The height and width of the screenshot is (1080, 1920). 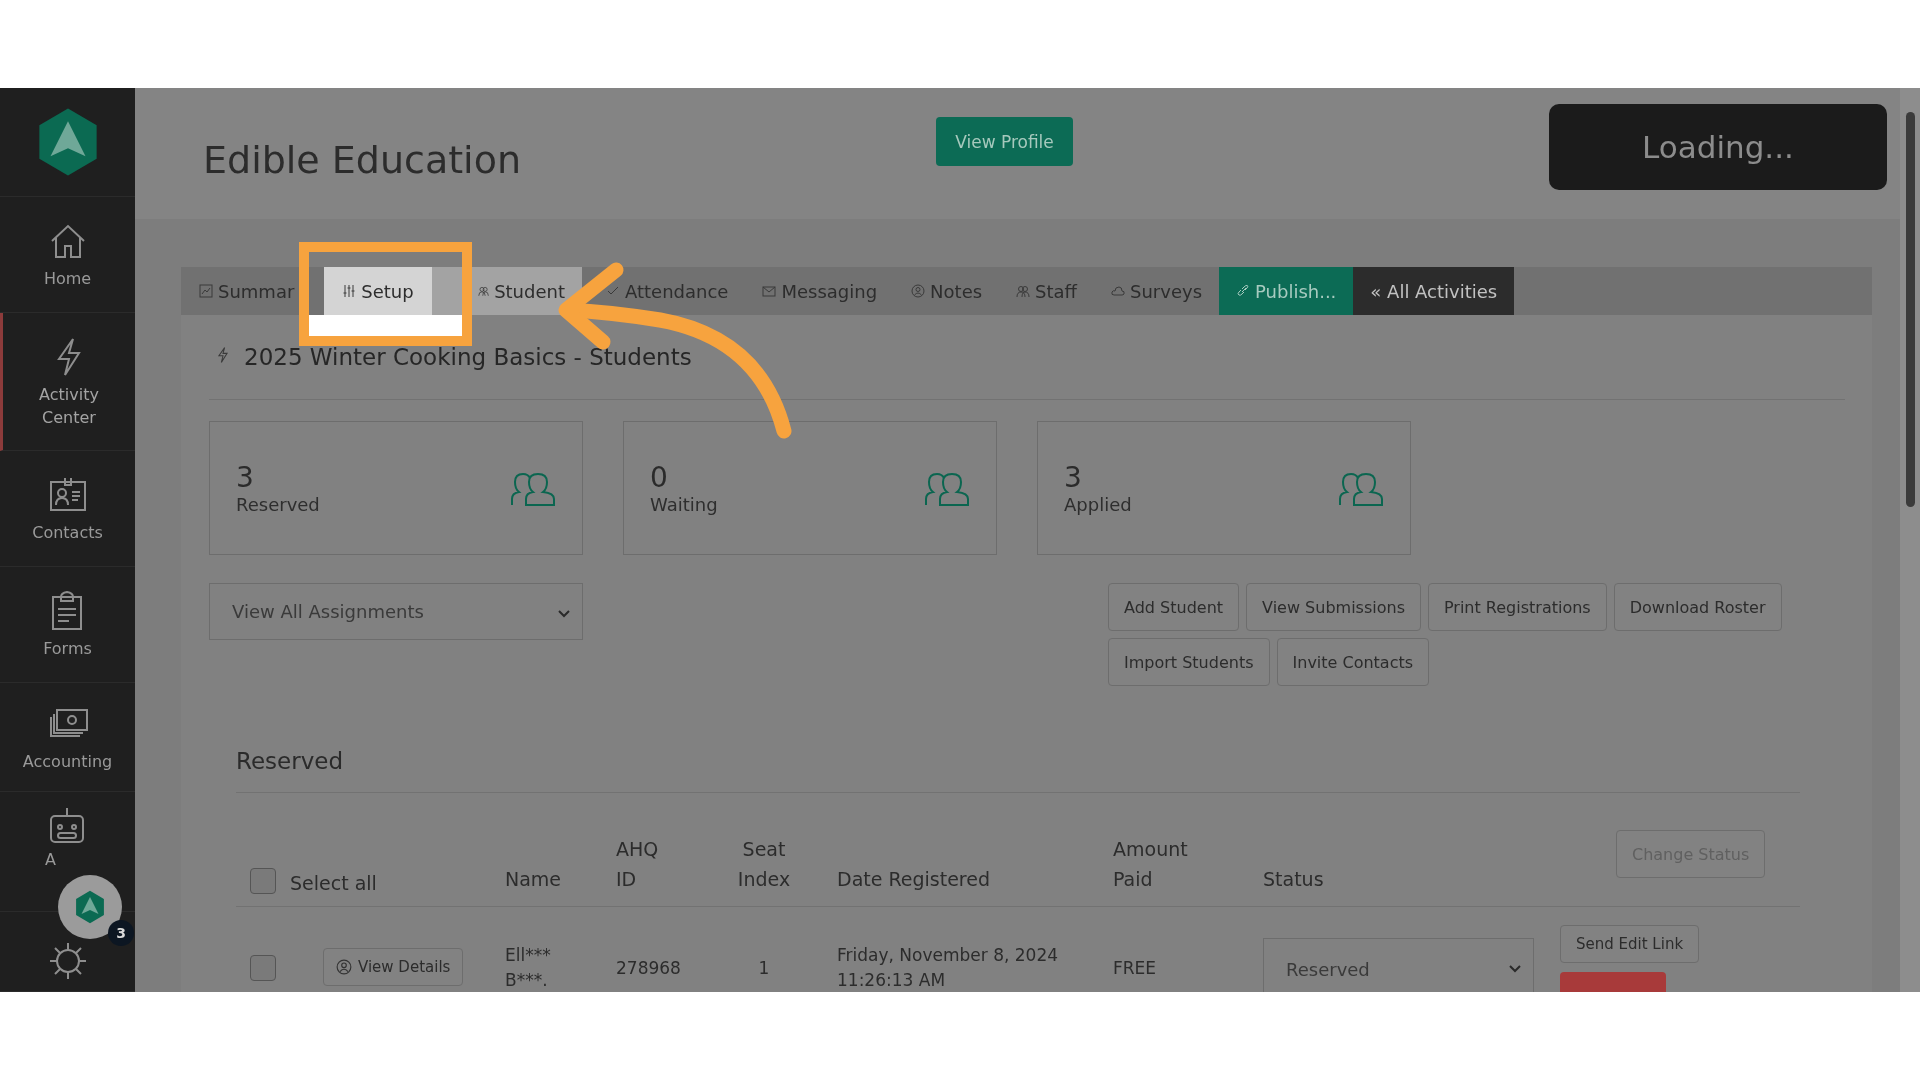 I want to click on column-header: Amount Paid, so click(x=1151, y=864).